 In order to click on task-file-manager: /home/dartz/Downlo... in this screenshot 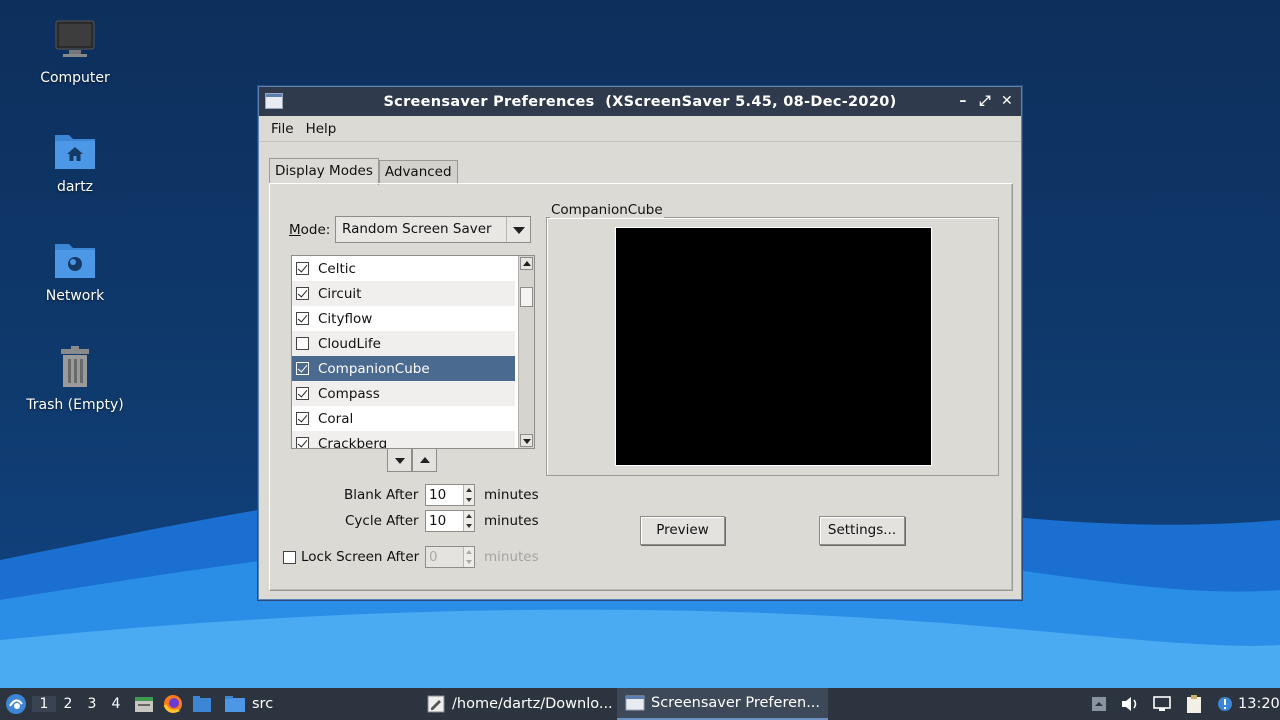, I will do `click(519, 704)`.